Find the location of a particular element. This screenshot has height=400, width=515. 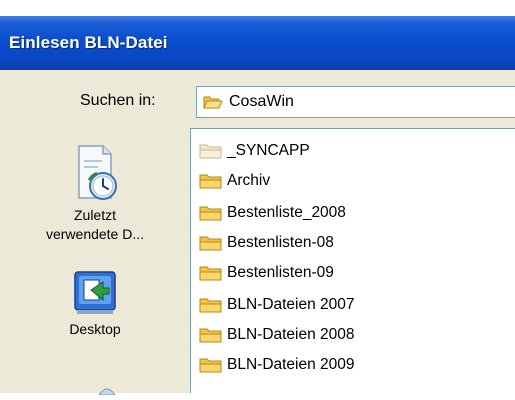

file-name: Bestenlisten-08 is located at coordinates (280, 242).